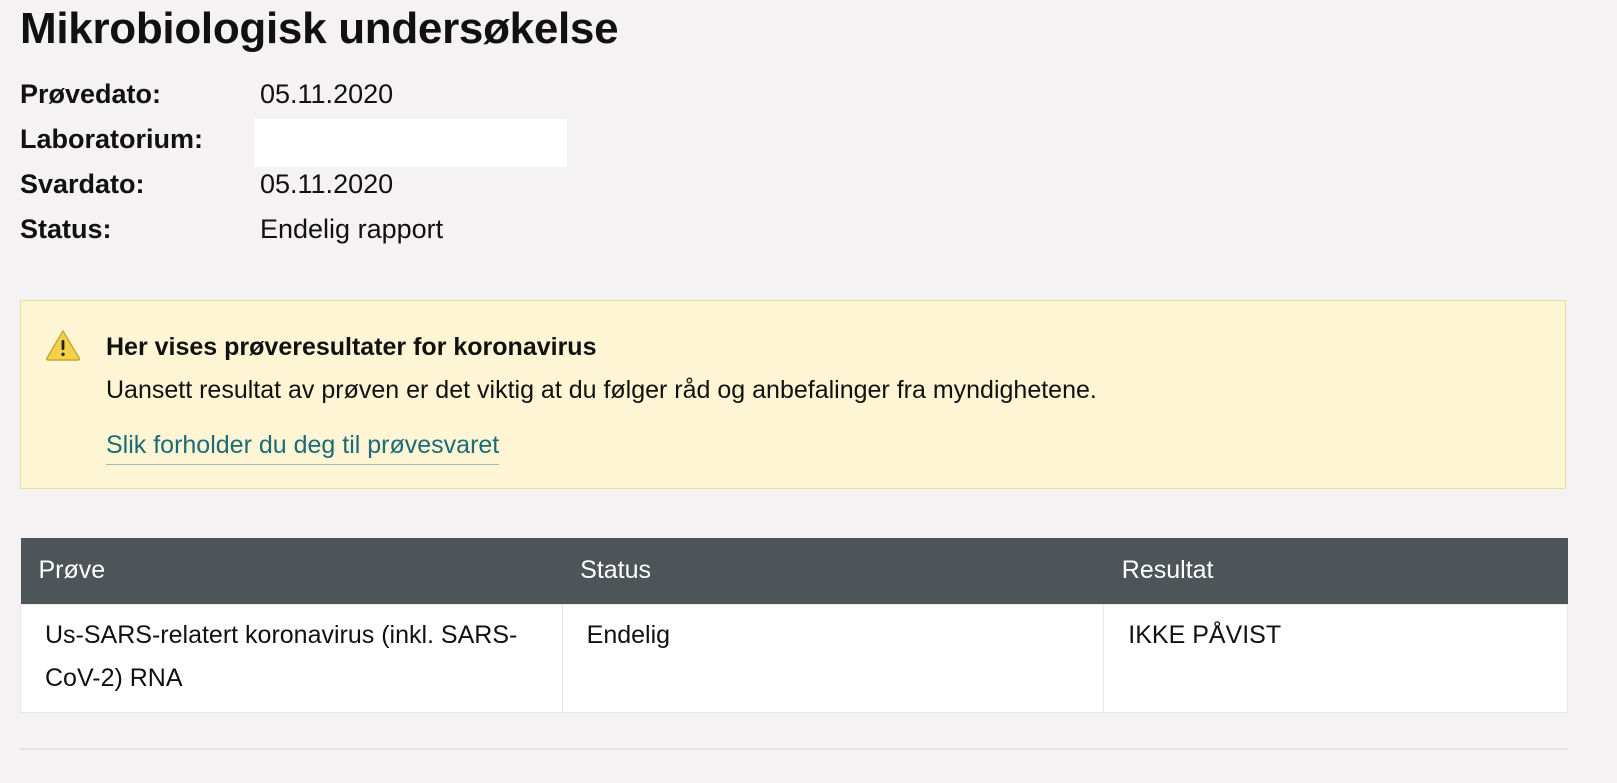  I want to click on table-header-row: Prøve Status Resultat, so click(794, 571).